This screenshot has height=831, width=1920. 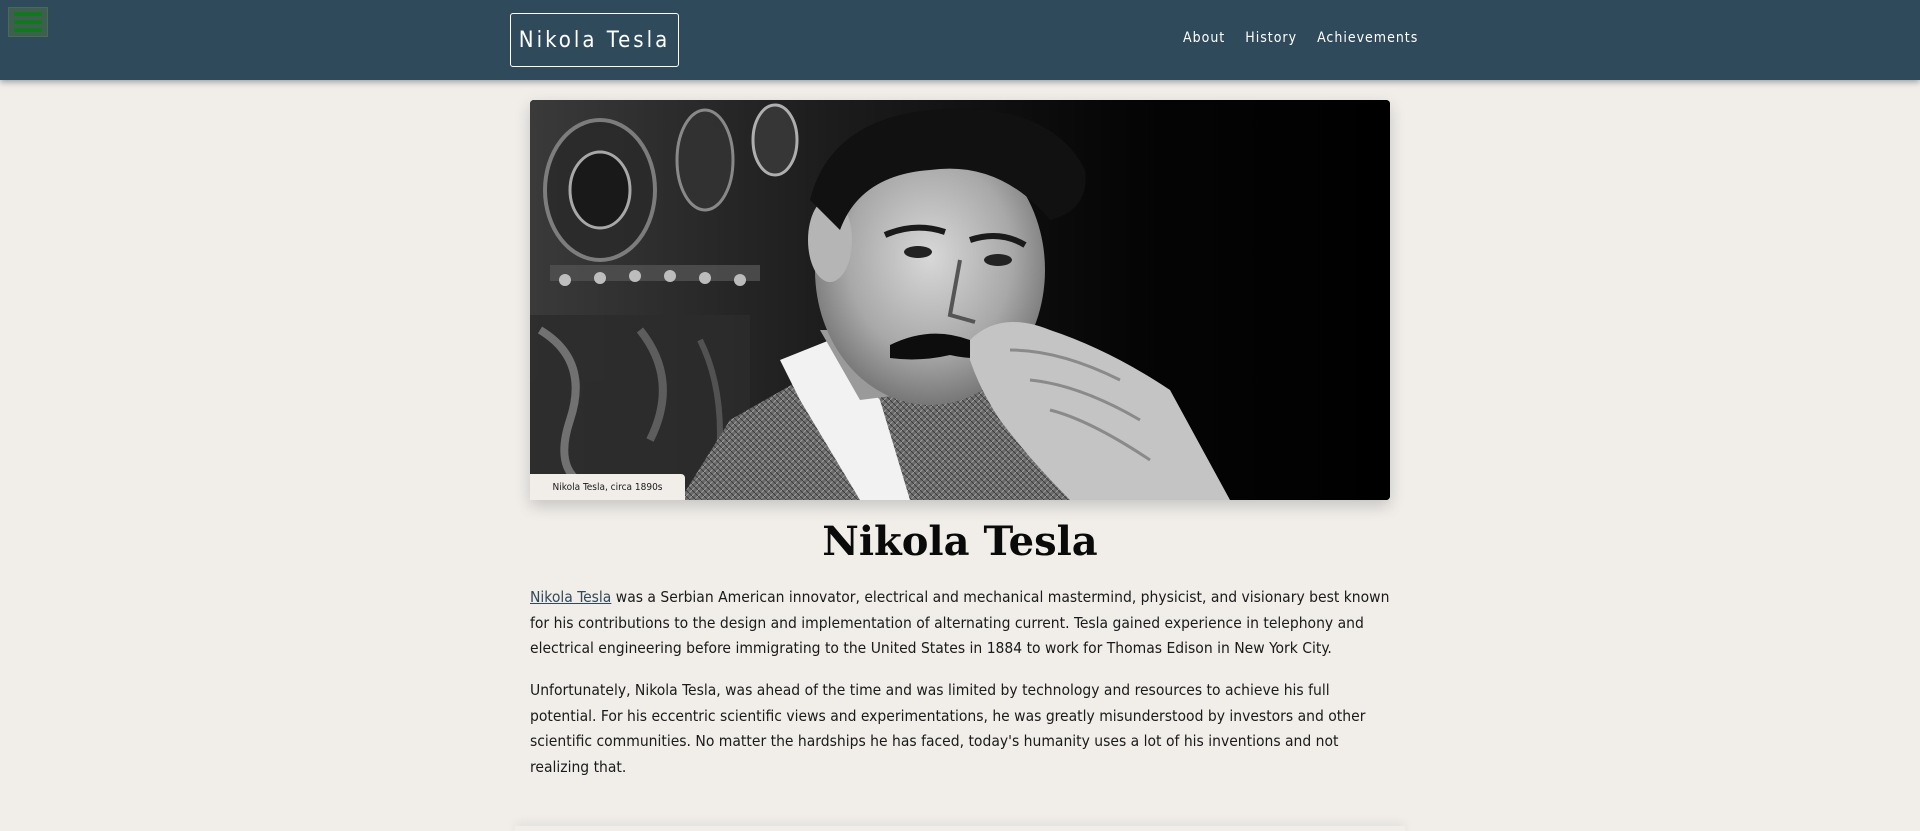 I want to click on hamburger-menu-icon, so click(x=28, y=22).